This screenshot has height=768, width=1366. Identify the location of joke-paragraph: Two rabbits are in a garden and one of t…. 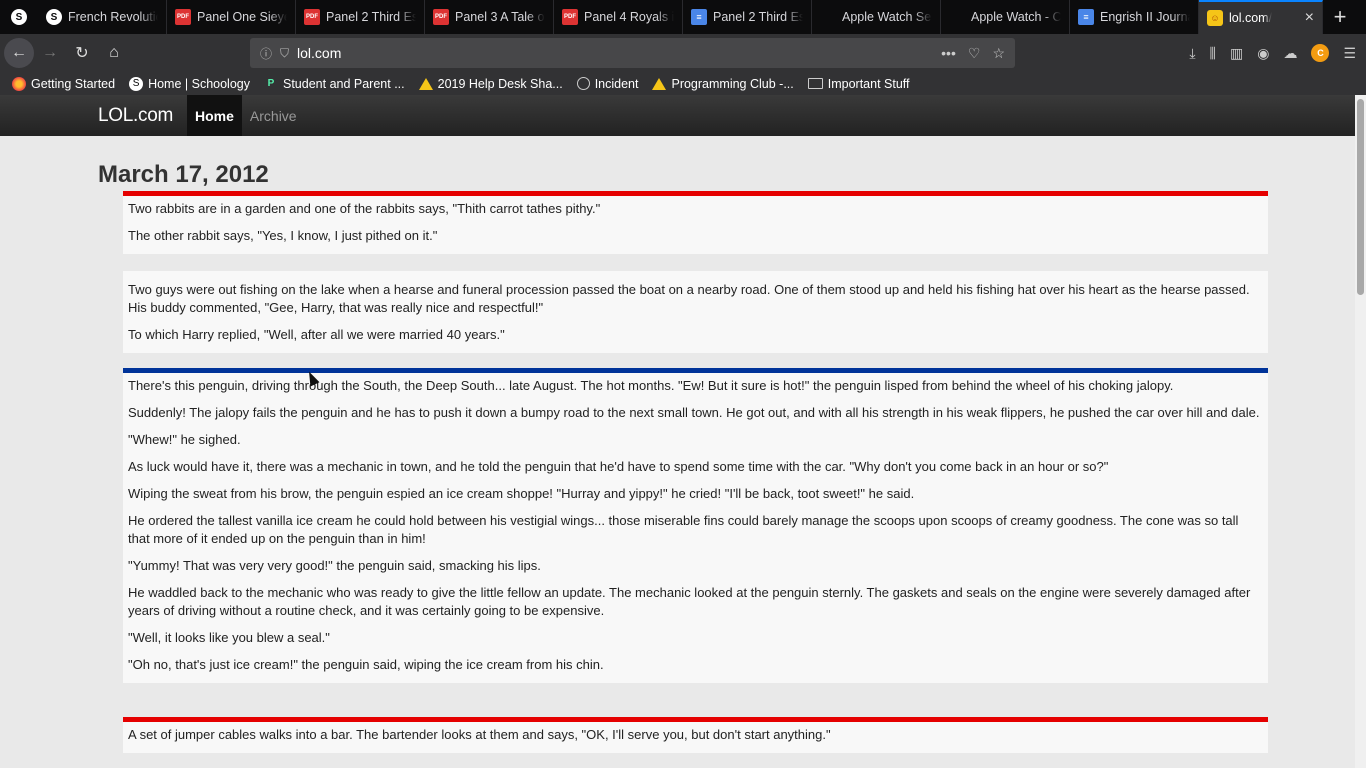
(364, 208).